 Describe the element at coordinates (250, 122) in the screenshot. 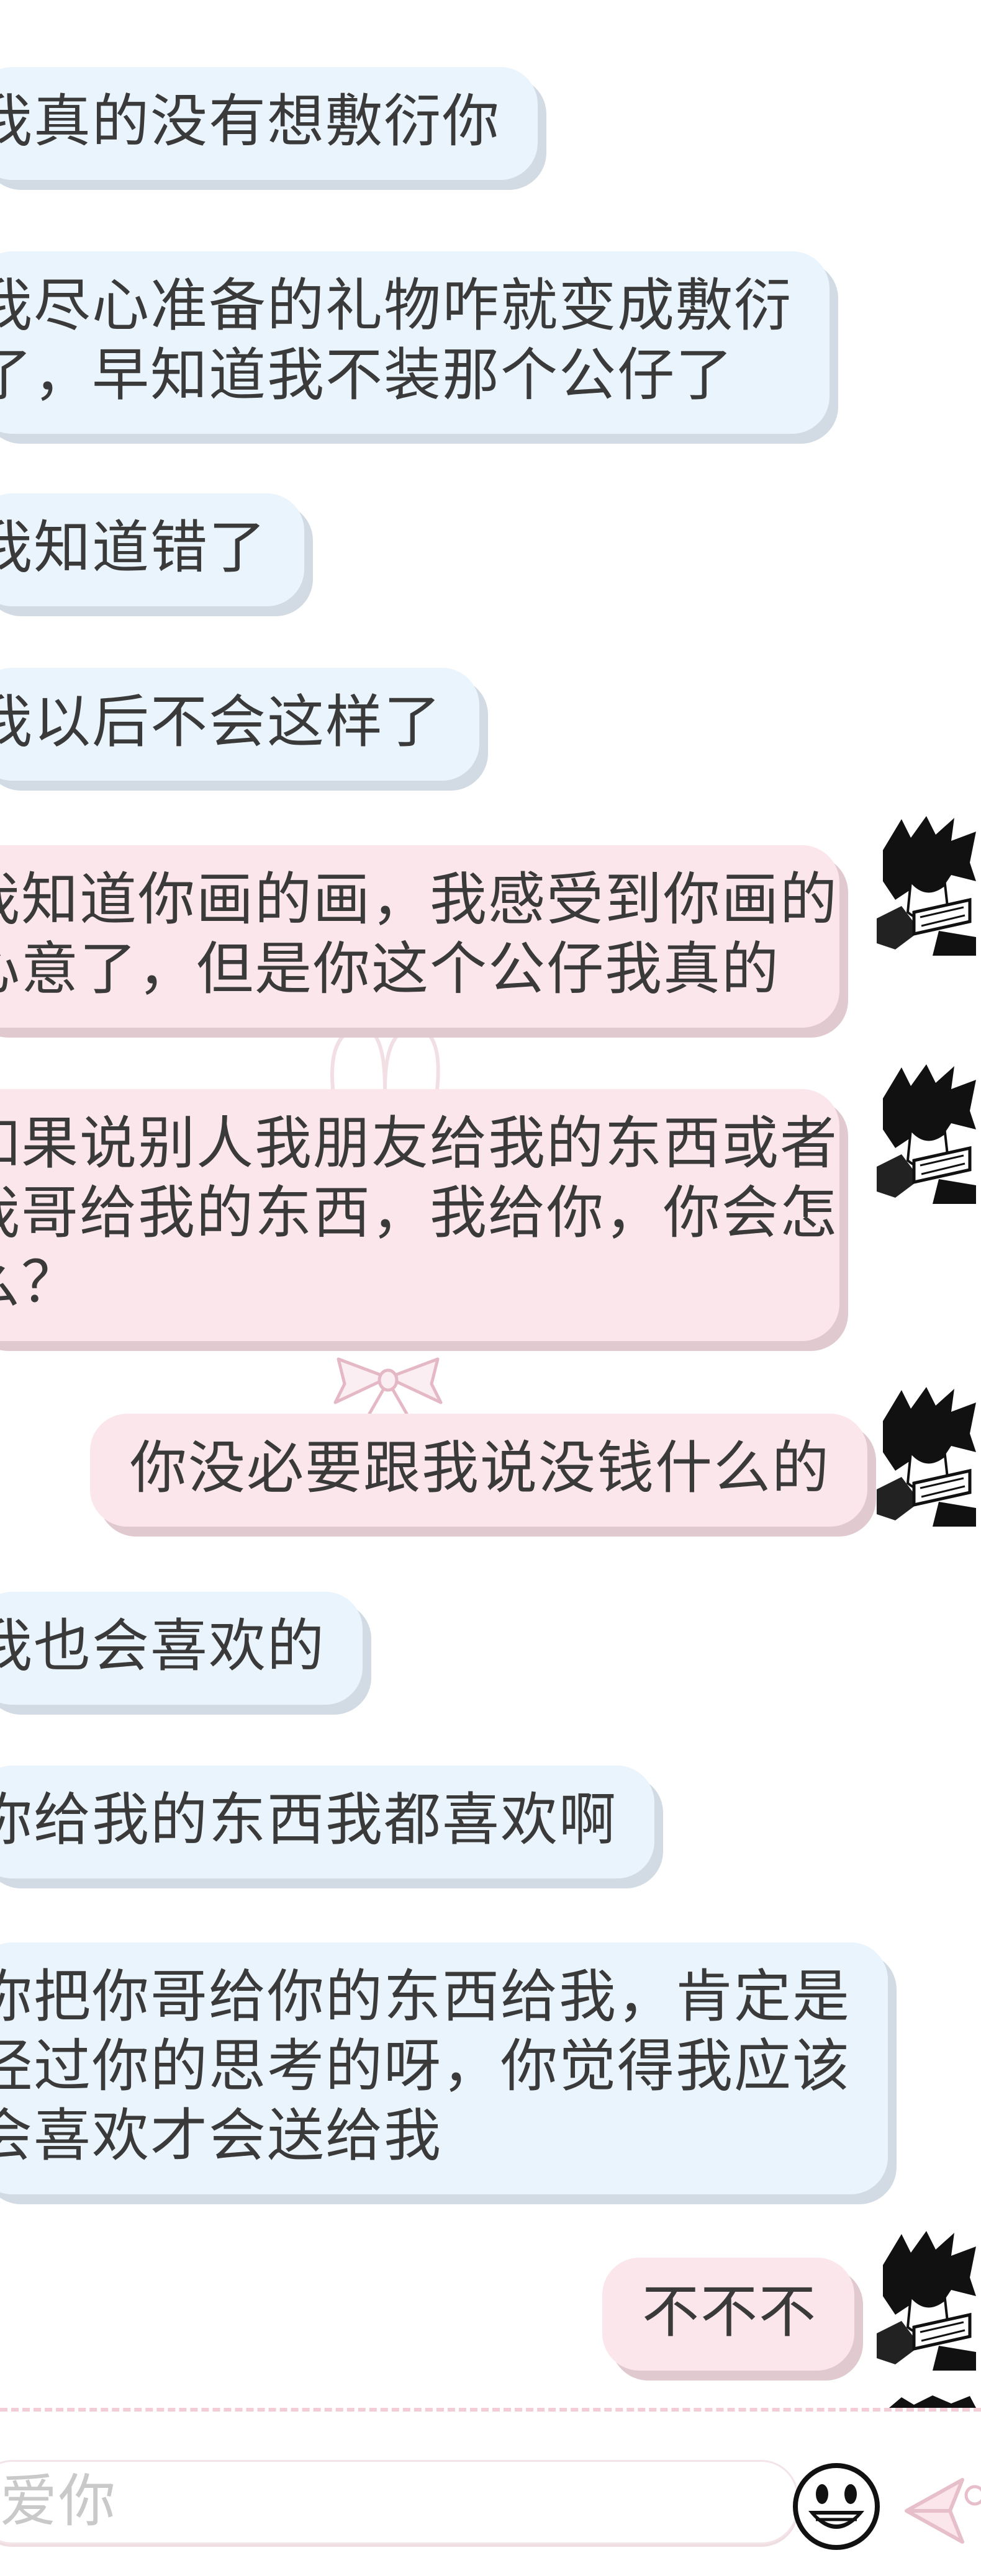

I see `message-text: 我真的没有想敷衍你` at that location.